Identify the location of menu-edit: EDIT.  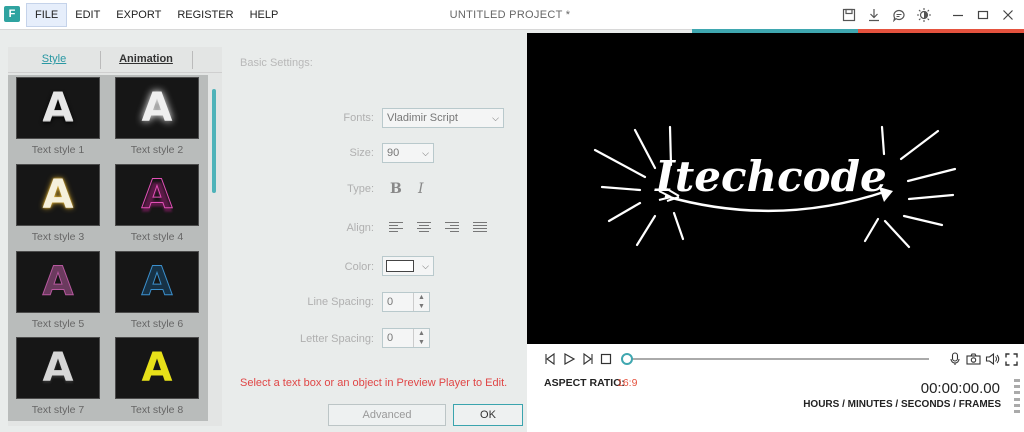
(87, 15).